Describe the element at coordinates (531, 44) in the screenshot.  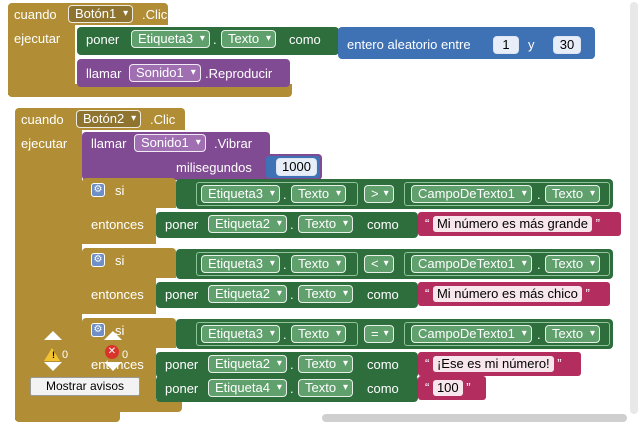
I see `random-and-label: y` at that location.